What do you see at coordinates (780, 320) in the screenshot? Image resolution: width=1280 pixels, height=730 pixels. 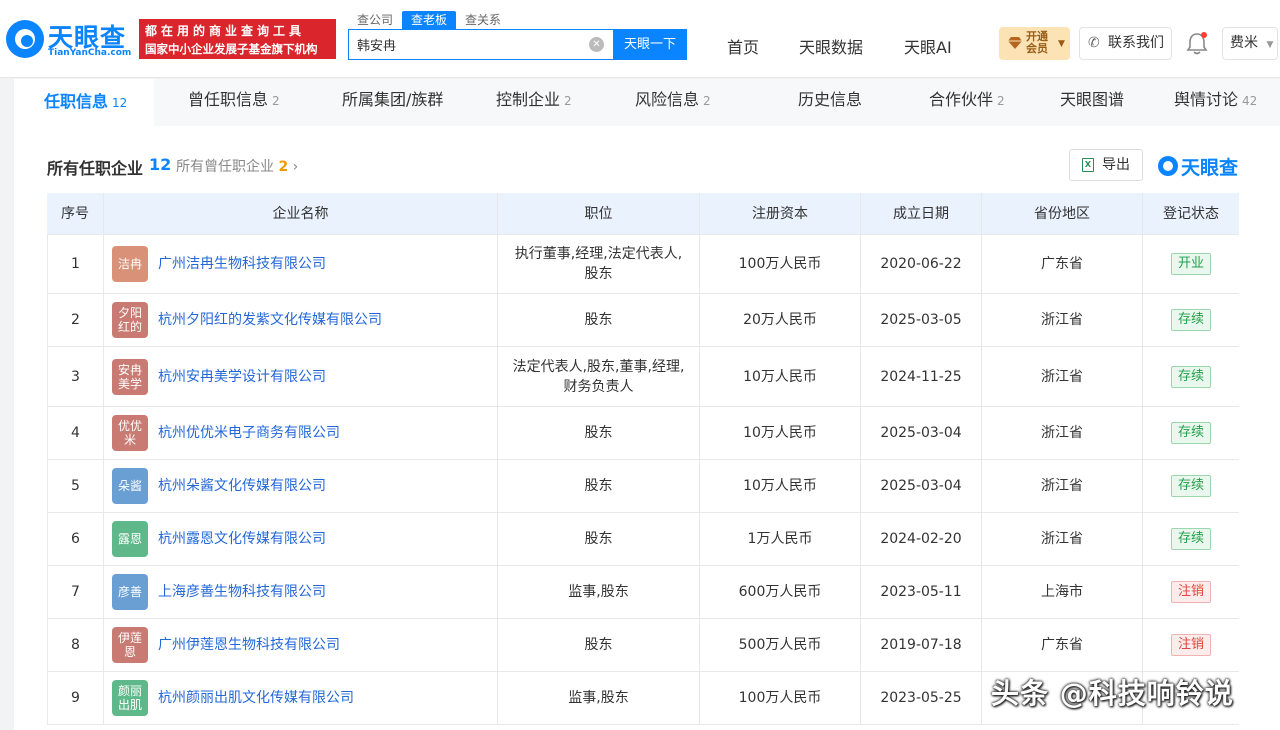 I see `capital-cell: 20万人民币` at bounding box center [780, 320].